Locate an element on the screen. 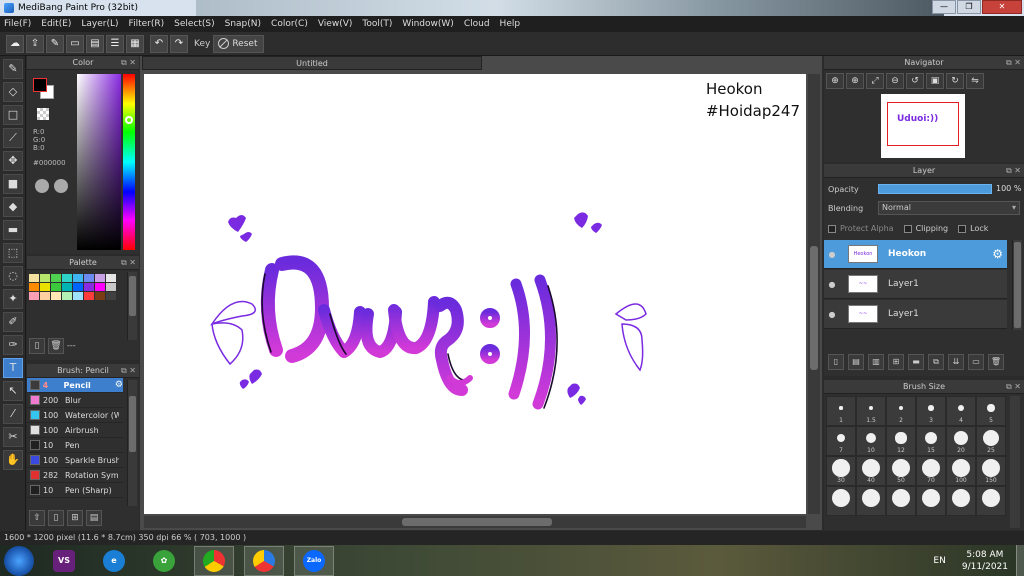  brush-size-cell: 70 is located at coordinates (931, 471).